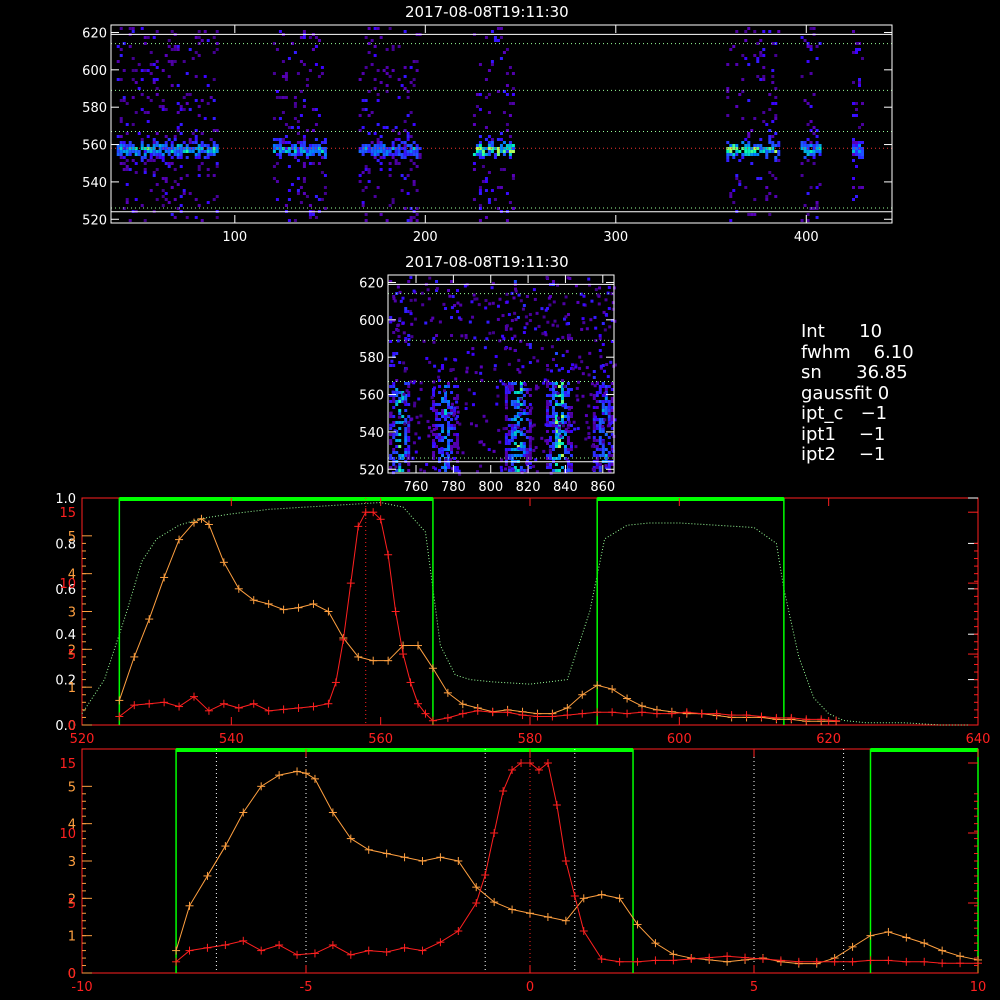 The height and width of the screenshot is (1000, 1000). Describe the element at coordinates (811, 372) in the screenshot. I see `info-label: sn` at that location.